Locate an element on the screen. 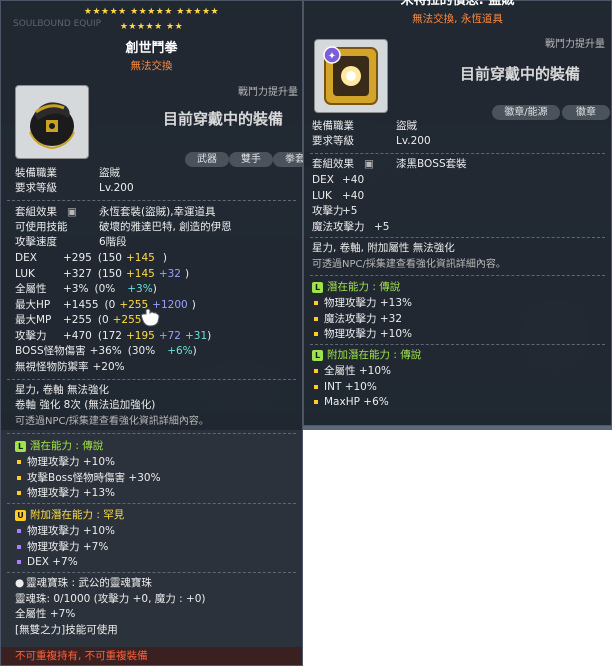 This screenshot has height=672, width=612. potential-text: DEX +7% is located at coordinates (52, 562).